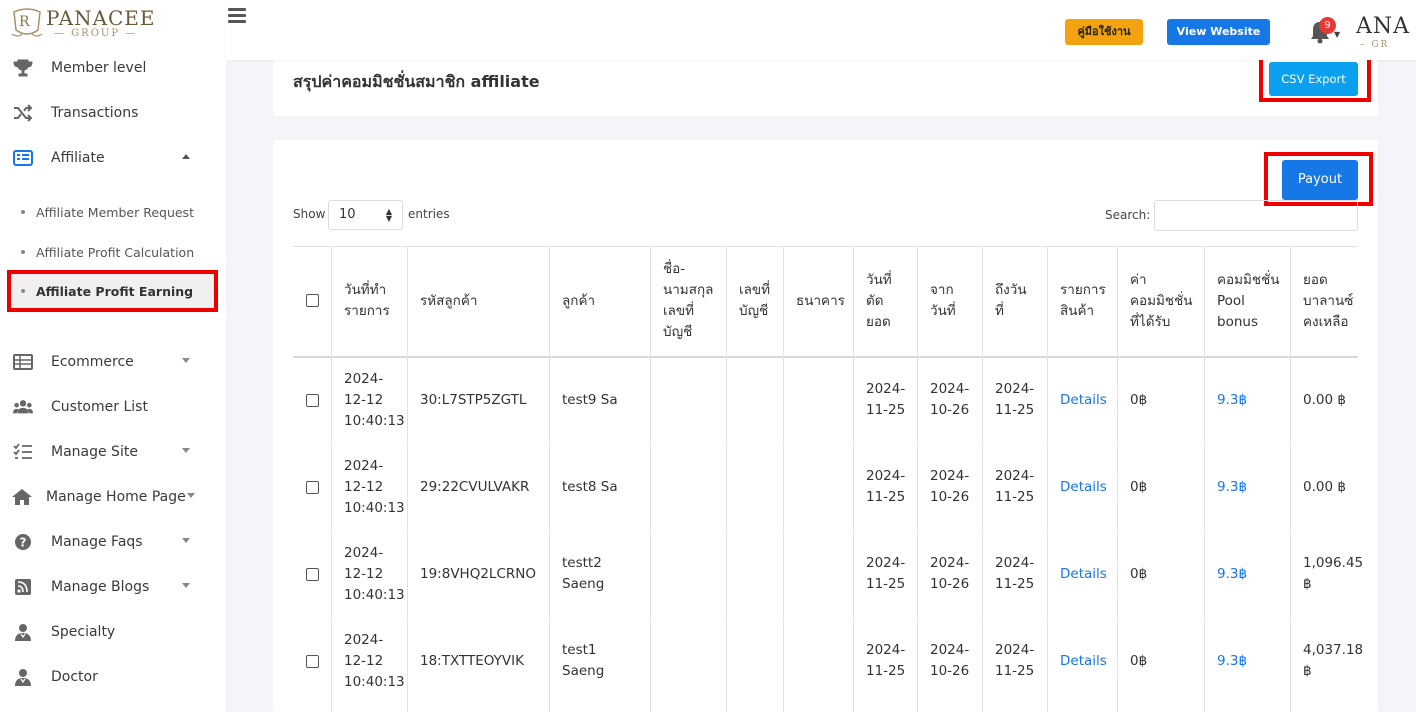  What do you see at coordinates (82, 24) in the screenshot?
I see `brand-logo: R PANACEE — GROUP —` at bounding box center [82, 24].